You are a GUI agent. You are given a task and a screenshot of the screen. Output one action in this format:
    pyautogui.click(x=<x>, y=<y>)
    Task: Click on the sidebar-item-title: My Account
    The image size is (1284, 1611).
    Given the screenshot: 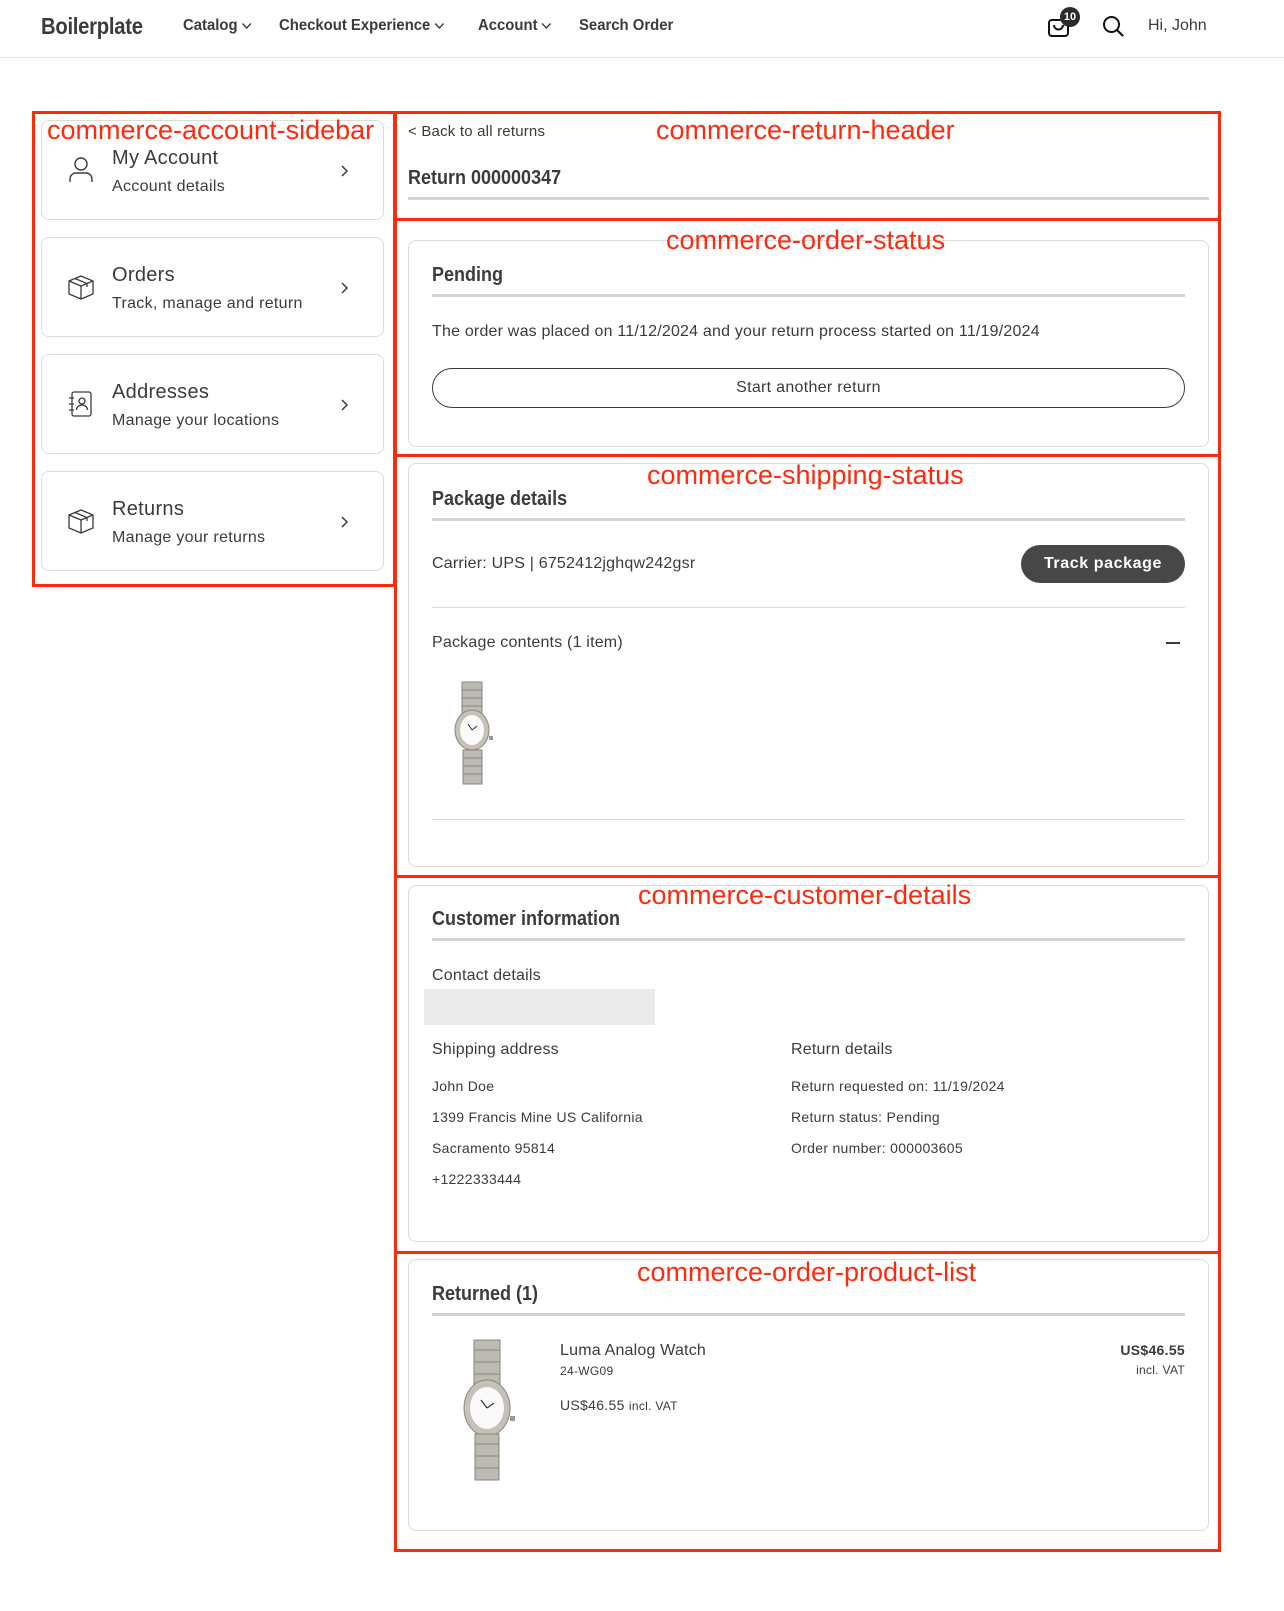 What is the action you would take?
    pyautogui.click(x=165, y=158)
    